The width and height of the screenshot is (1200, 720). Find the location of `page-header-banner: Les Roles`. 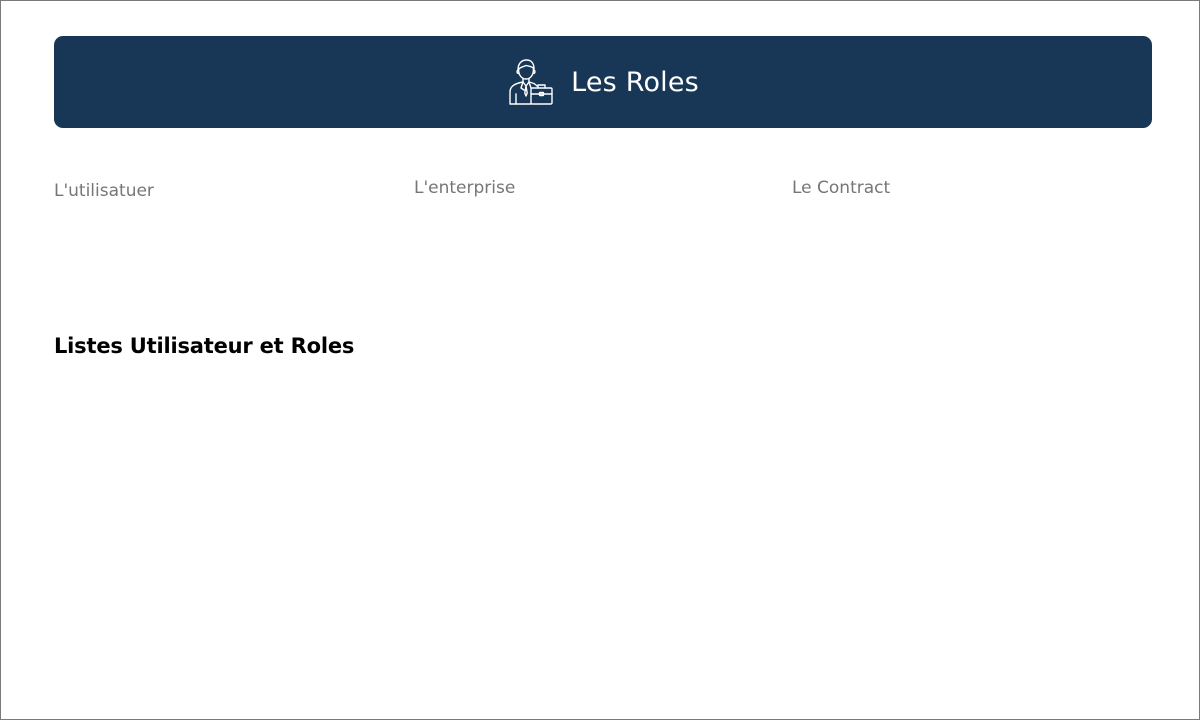

page-header-banner: Les Roles is located at coordinates (603, 82).